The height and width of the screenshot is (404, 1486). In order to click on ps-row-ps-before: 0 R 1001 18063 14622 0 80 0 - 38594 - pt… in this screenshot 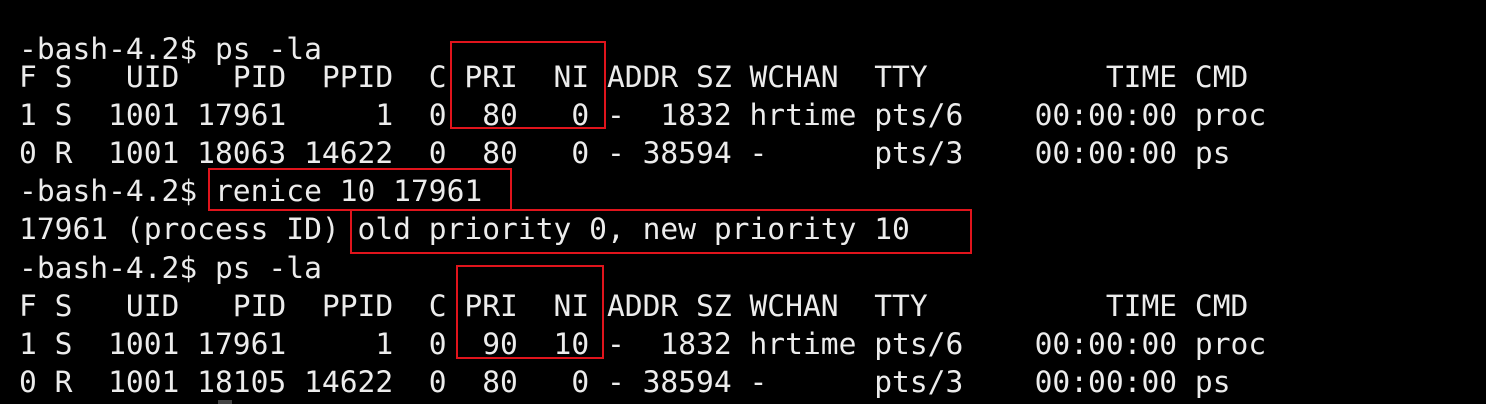, I will do `click(625, 153)`.